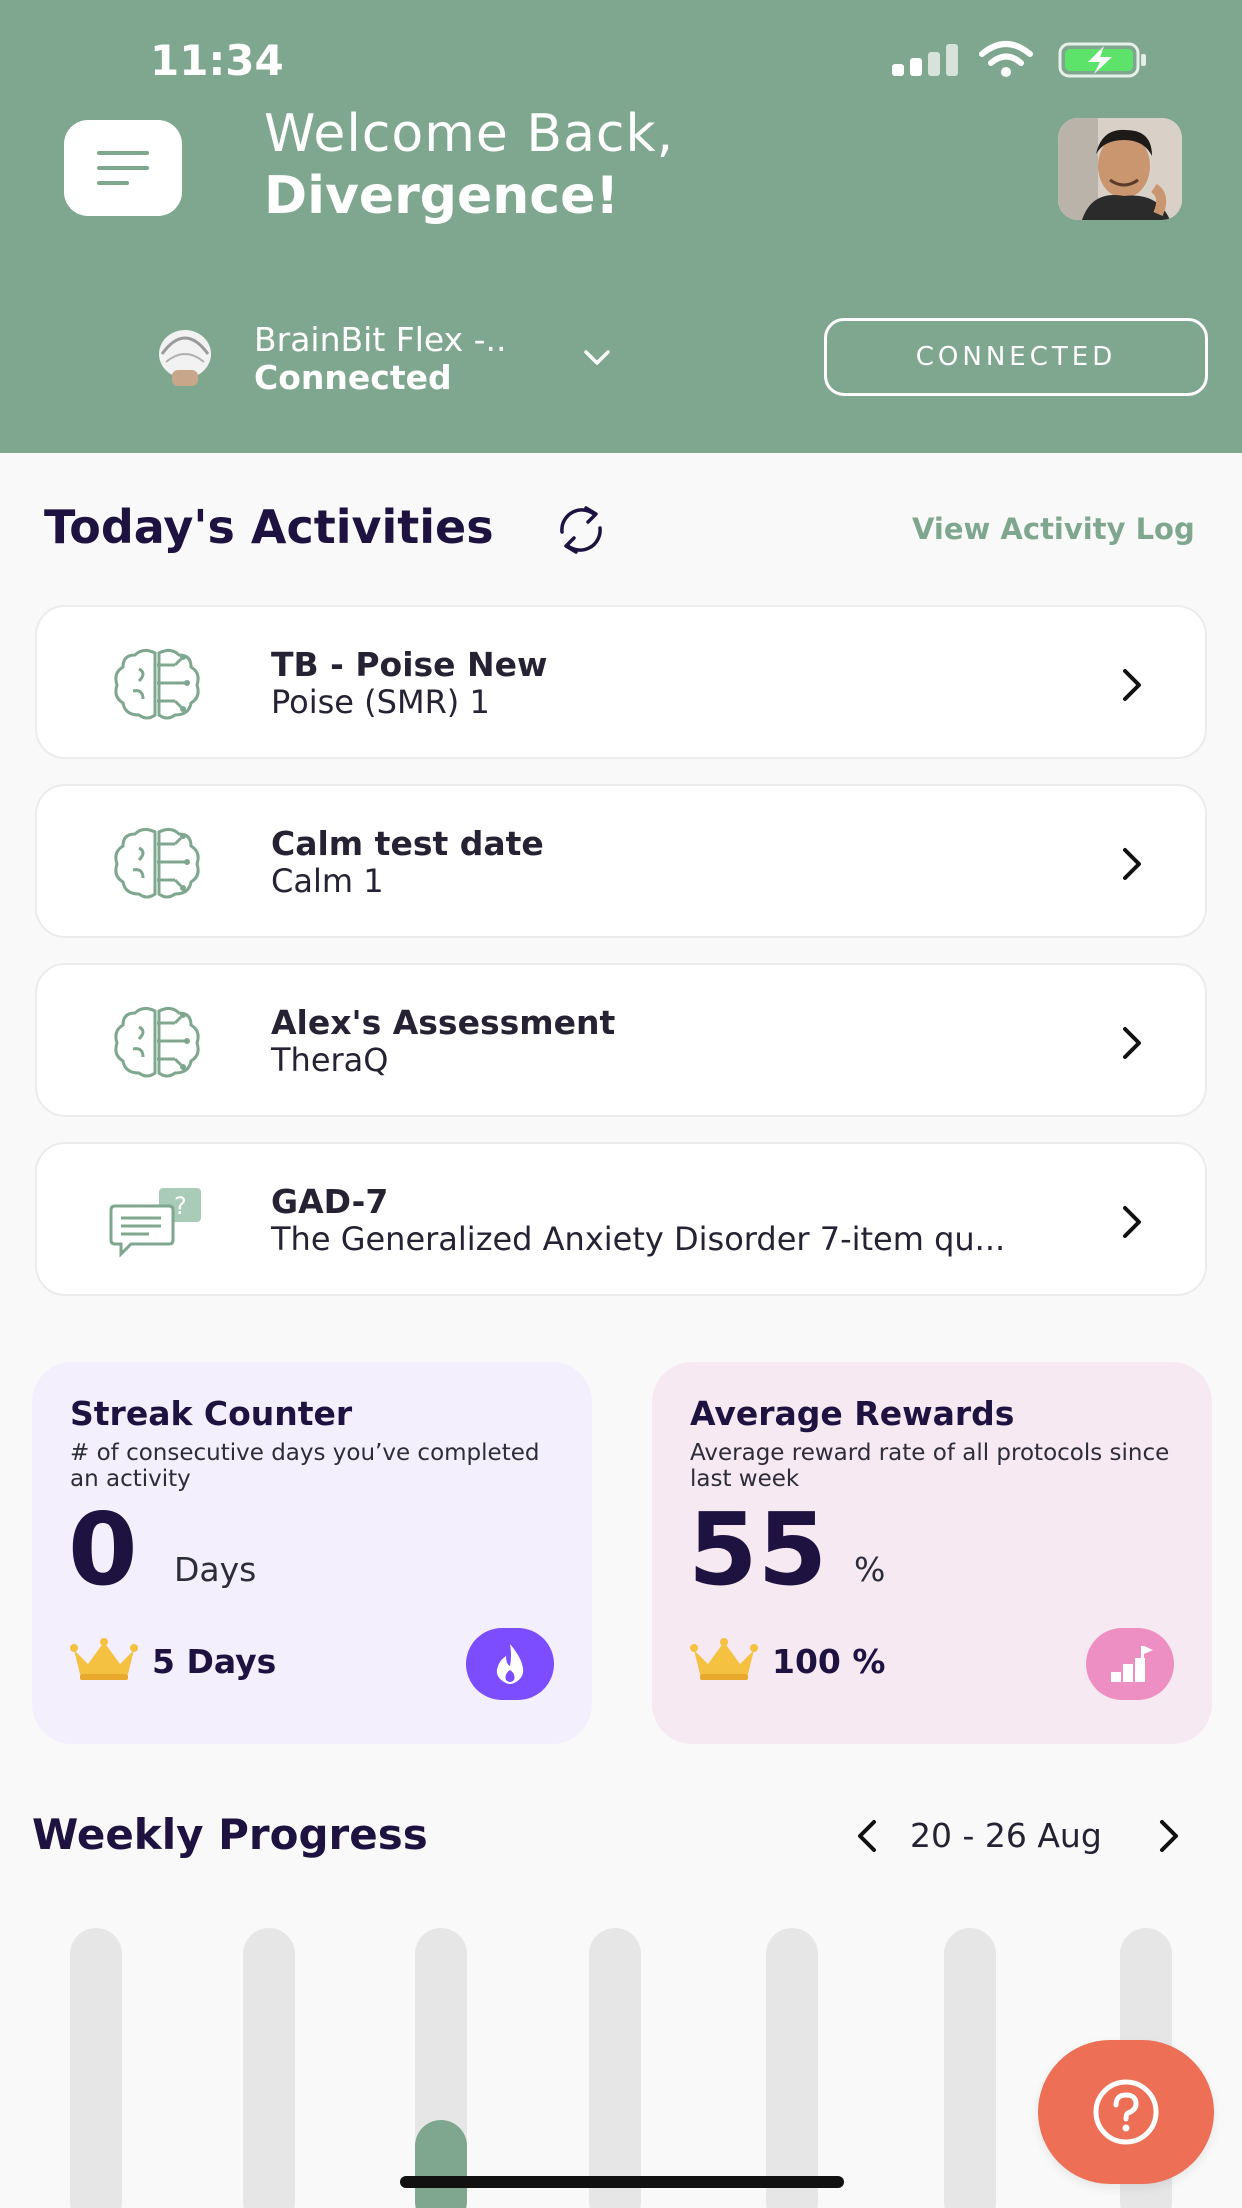  What do you see at coordinates (867, 1836) in the screenshot?
I see `chevron-left-icon` at bounding box center [867, 1836].